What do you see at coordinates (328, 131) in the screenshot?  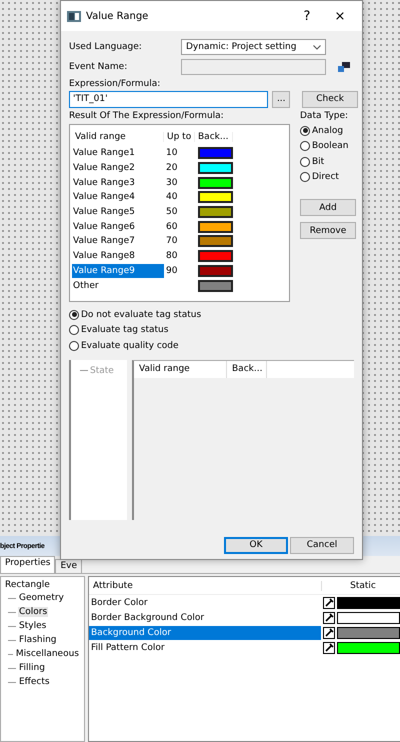 I see `radio-label: Analog` at bounding box center [328, 131].